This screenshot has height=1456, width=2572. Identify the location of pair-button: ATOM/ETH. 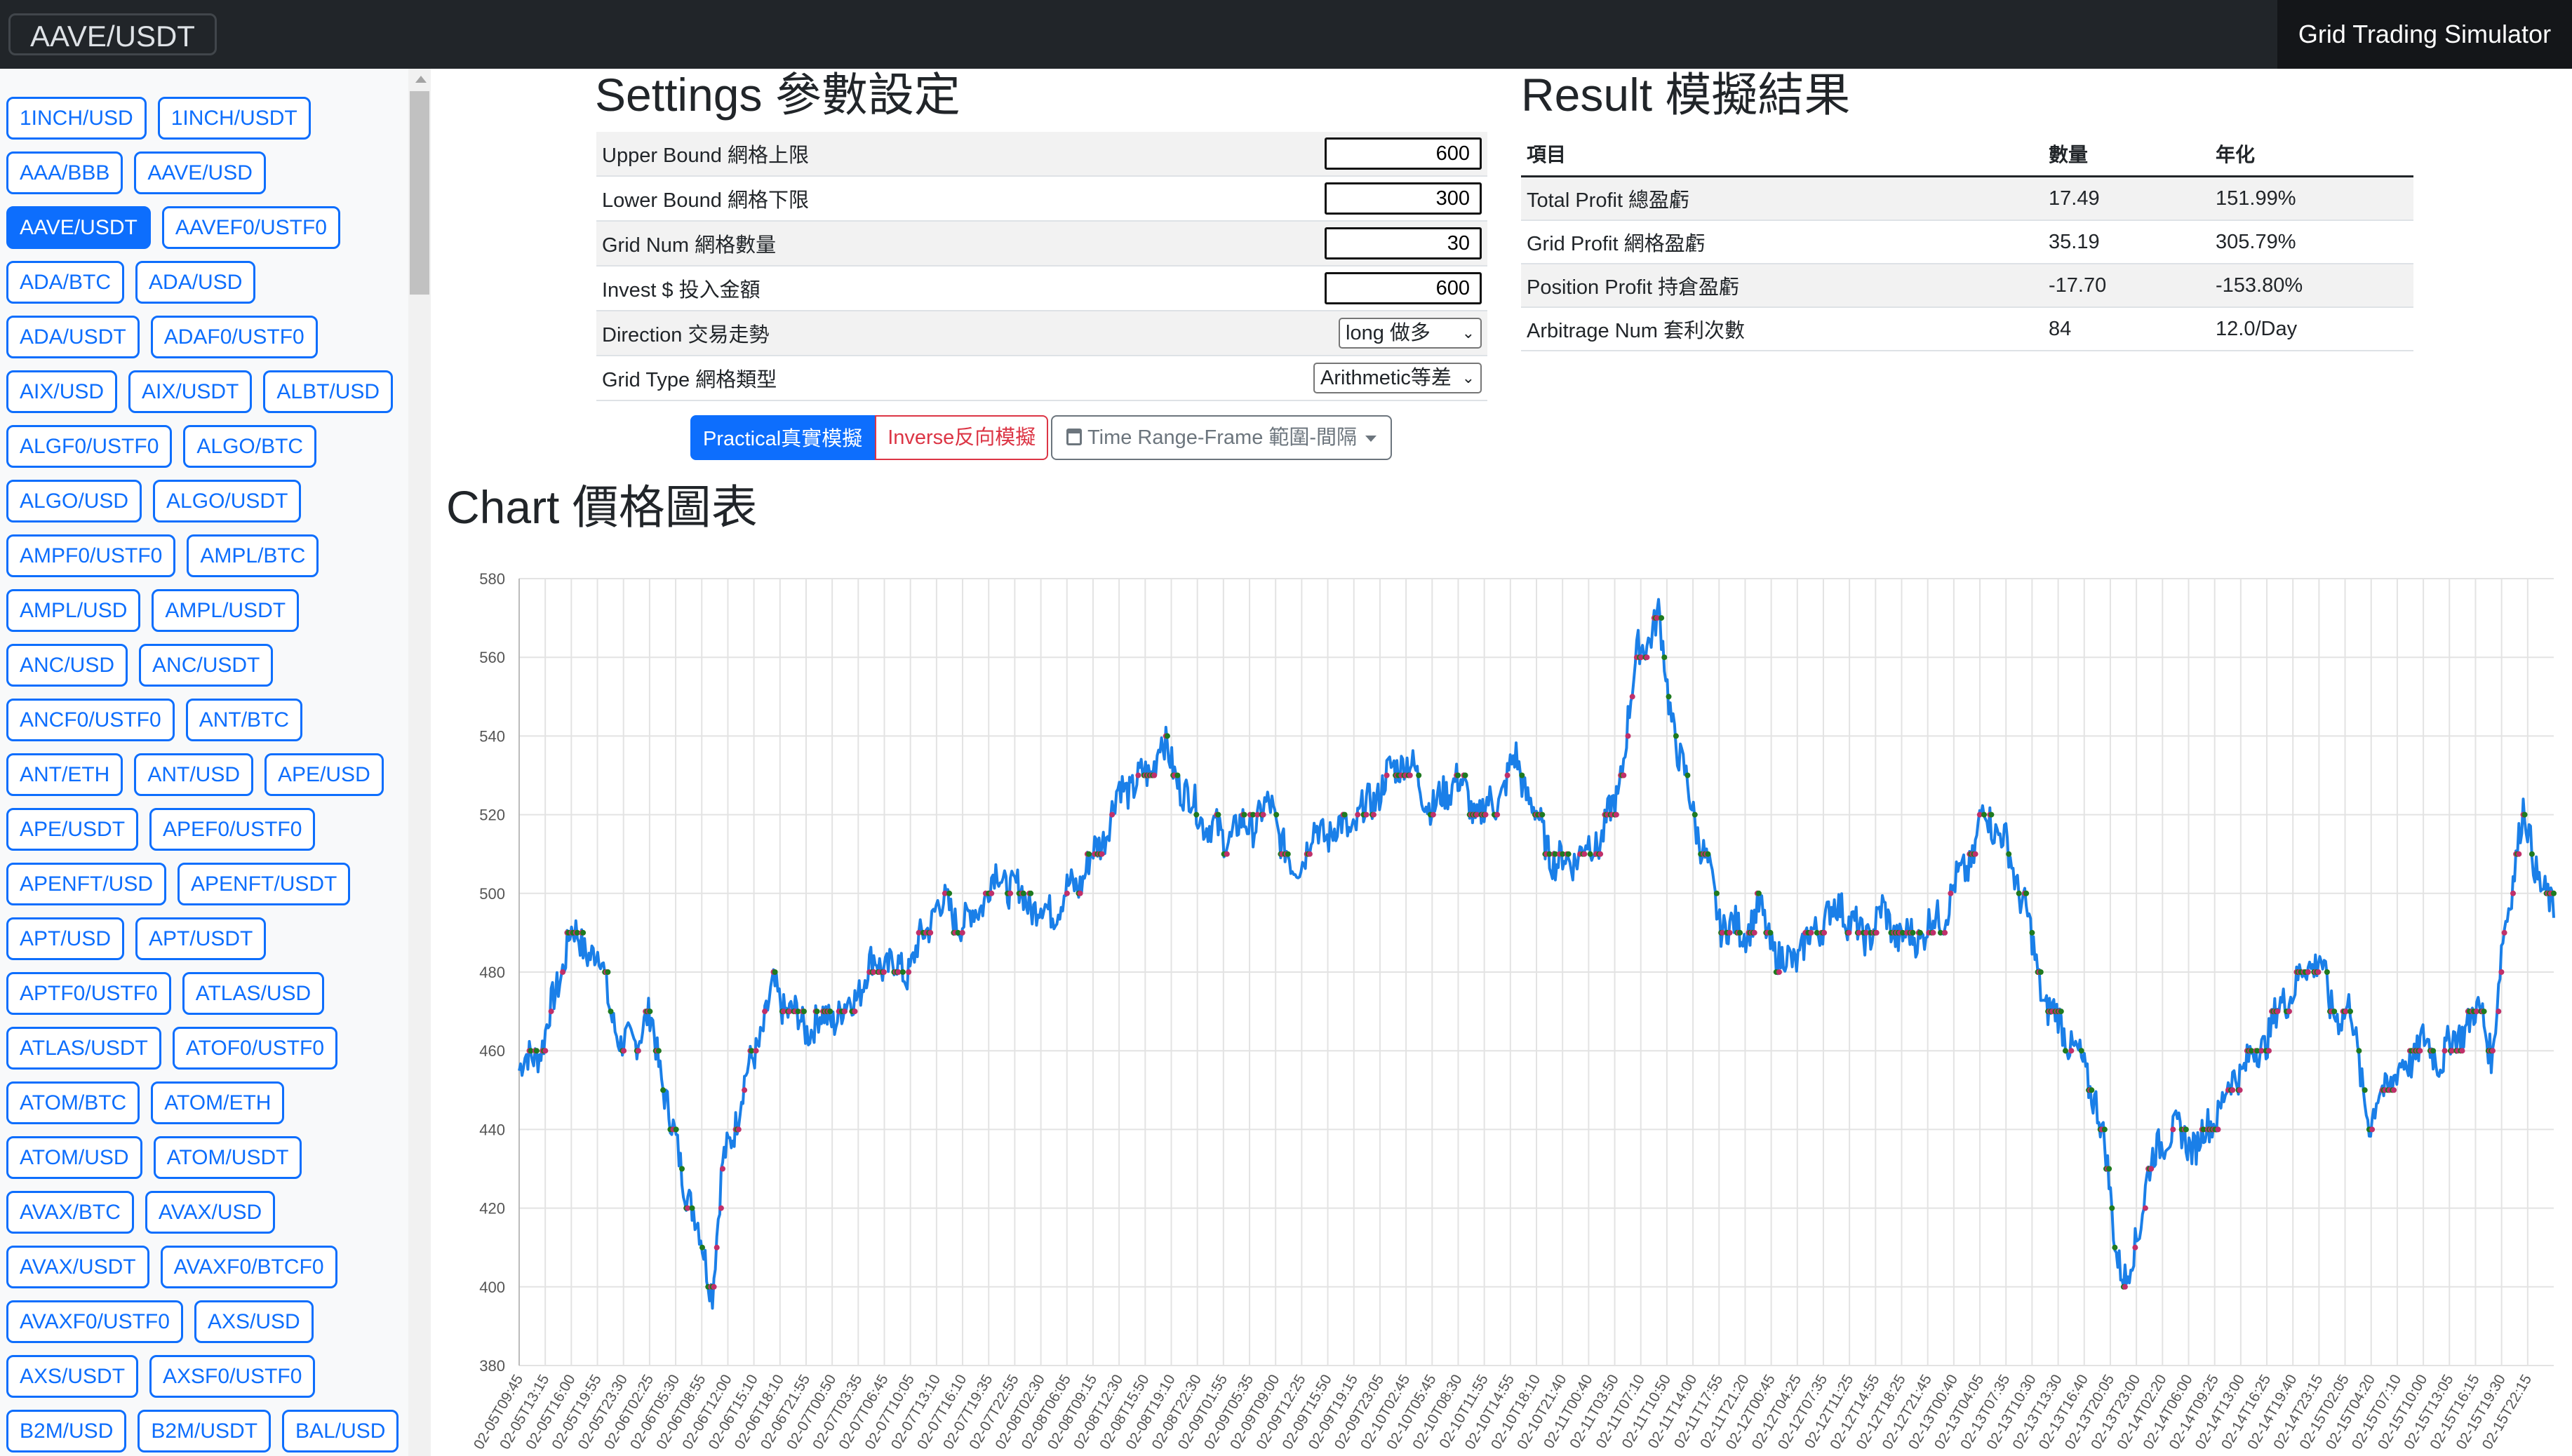
(218, 1102).